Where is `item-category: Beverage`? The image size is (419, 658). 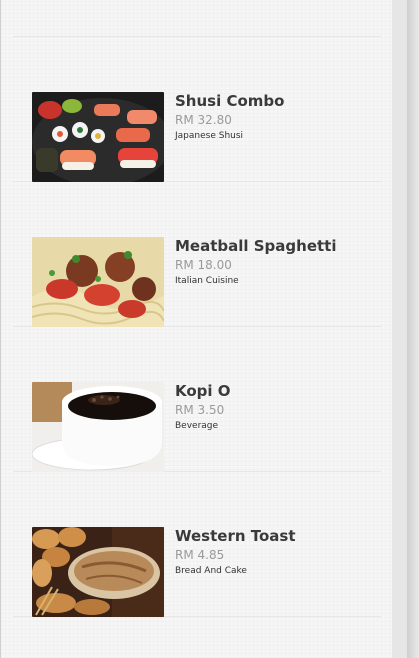
item-category: Beverage is located at coordinates (197, 426).